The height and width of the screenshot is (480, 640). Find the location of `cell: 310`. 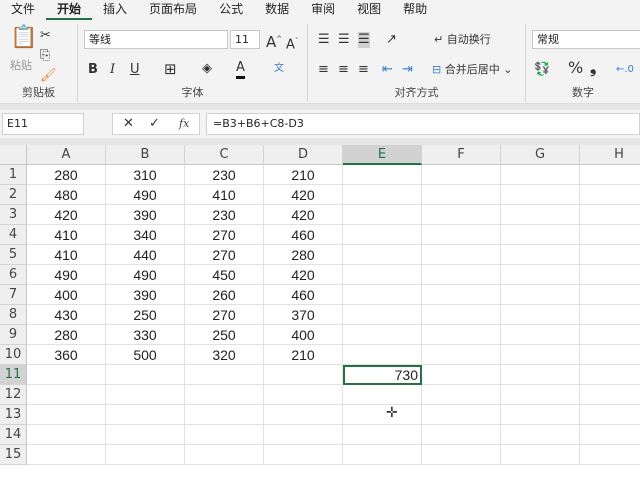

cell: 310 is located at coordinates (145, 175).